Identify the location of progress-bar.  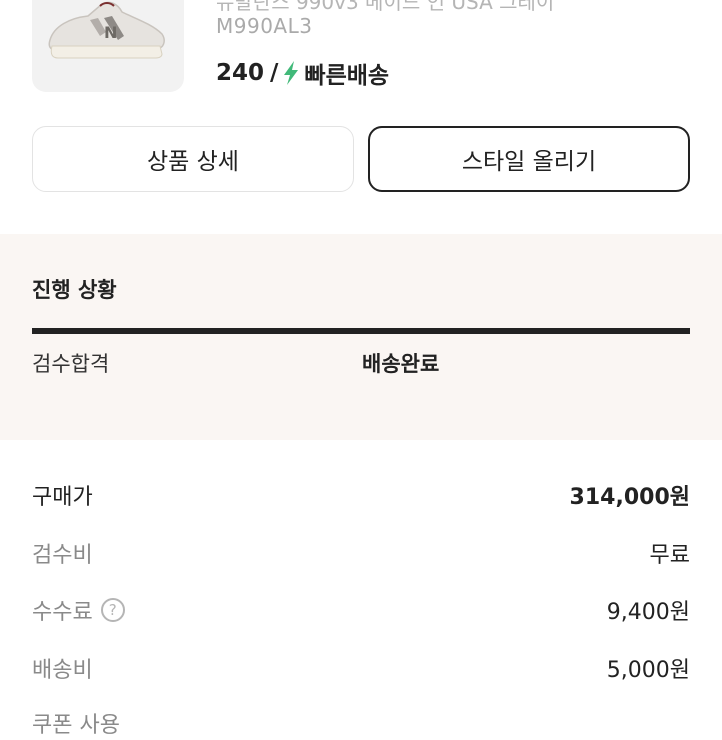
(361, 331).